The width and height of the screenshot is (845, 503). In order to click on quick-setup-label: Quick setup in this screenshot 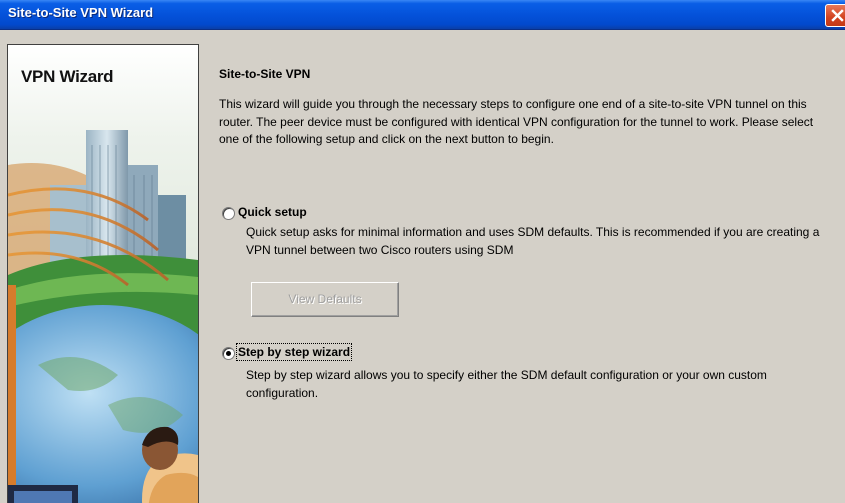, I will do `click(272, 212)`.